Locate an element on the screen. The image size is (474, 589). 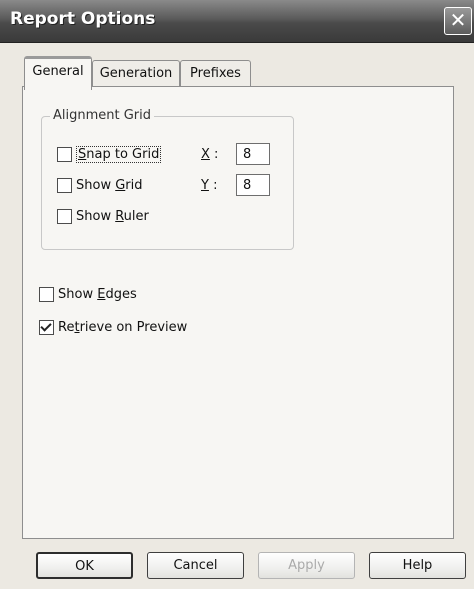
show-grid-label: Show Grid is located at coordinates (109, 185).